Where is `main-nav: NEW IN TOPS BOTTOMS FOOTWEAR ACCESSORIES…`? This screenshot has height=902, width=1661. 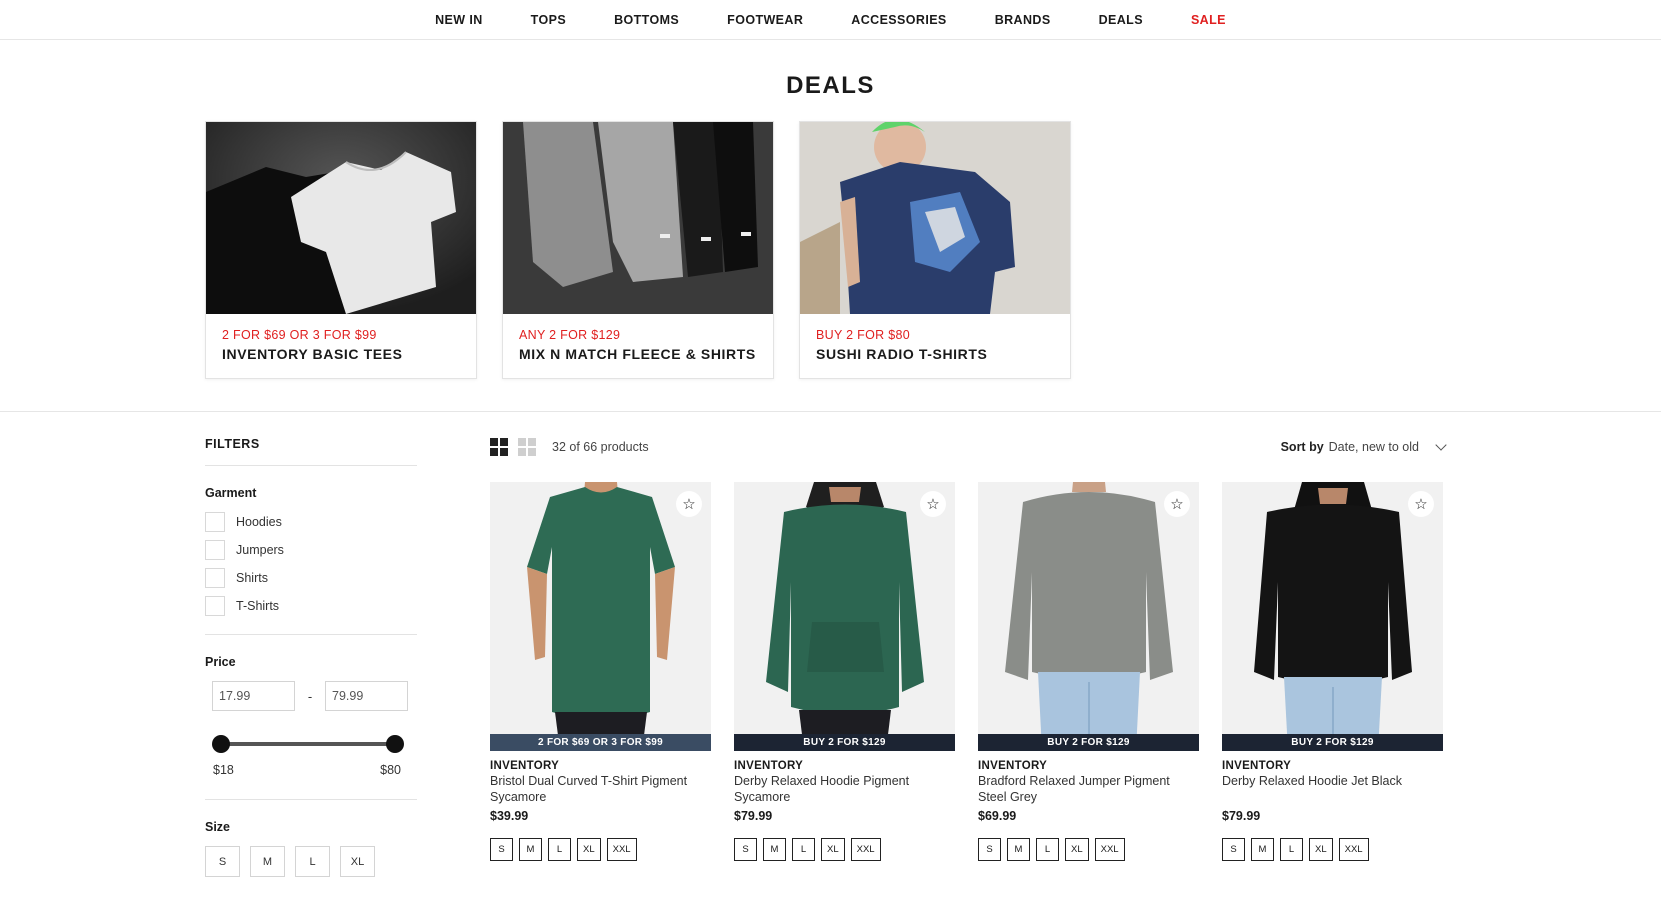 main-nav: NEW IN TOPS BOTTOMS FOOTWEAR ACCESSORIES… is located at coordinates (830, 20).